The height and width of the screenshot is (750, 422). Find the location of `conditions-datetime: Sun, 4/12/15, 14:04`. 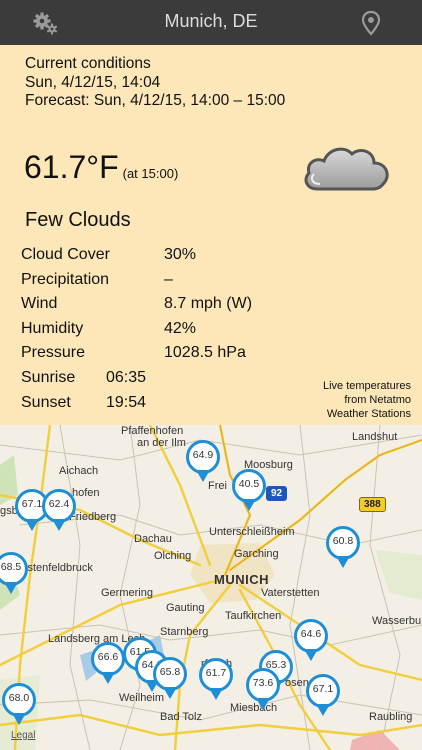

conditions-datetime: Sun, 4/12/15, 14:04 is located at coordinates (93, 82).